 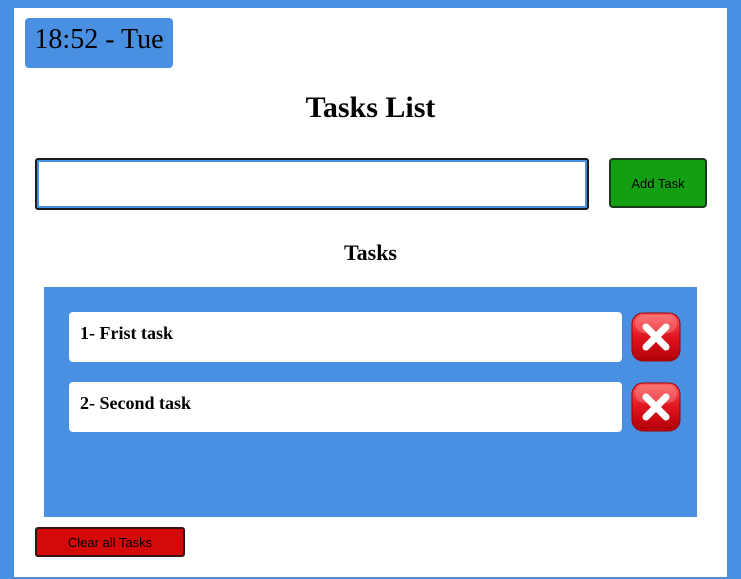 I want to click on clock-badge: 18:52 - Tue, so click(x=99, y=43).